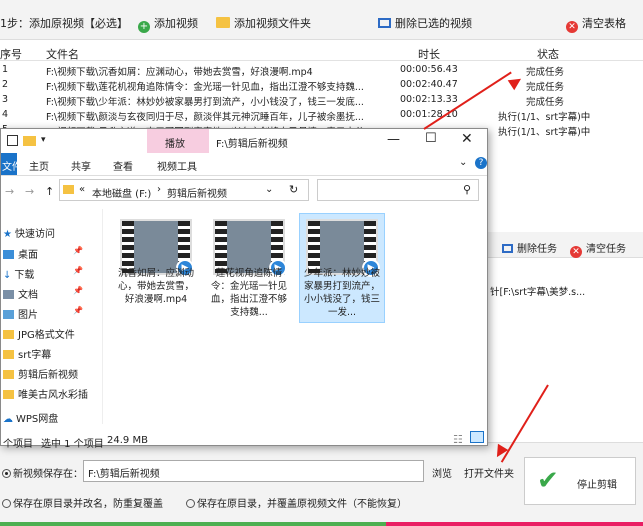 The height and width of the screenshot is (526, 643). I want to click on document-icon, so click(8, 294).